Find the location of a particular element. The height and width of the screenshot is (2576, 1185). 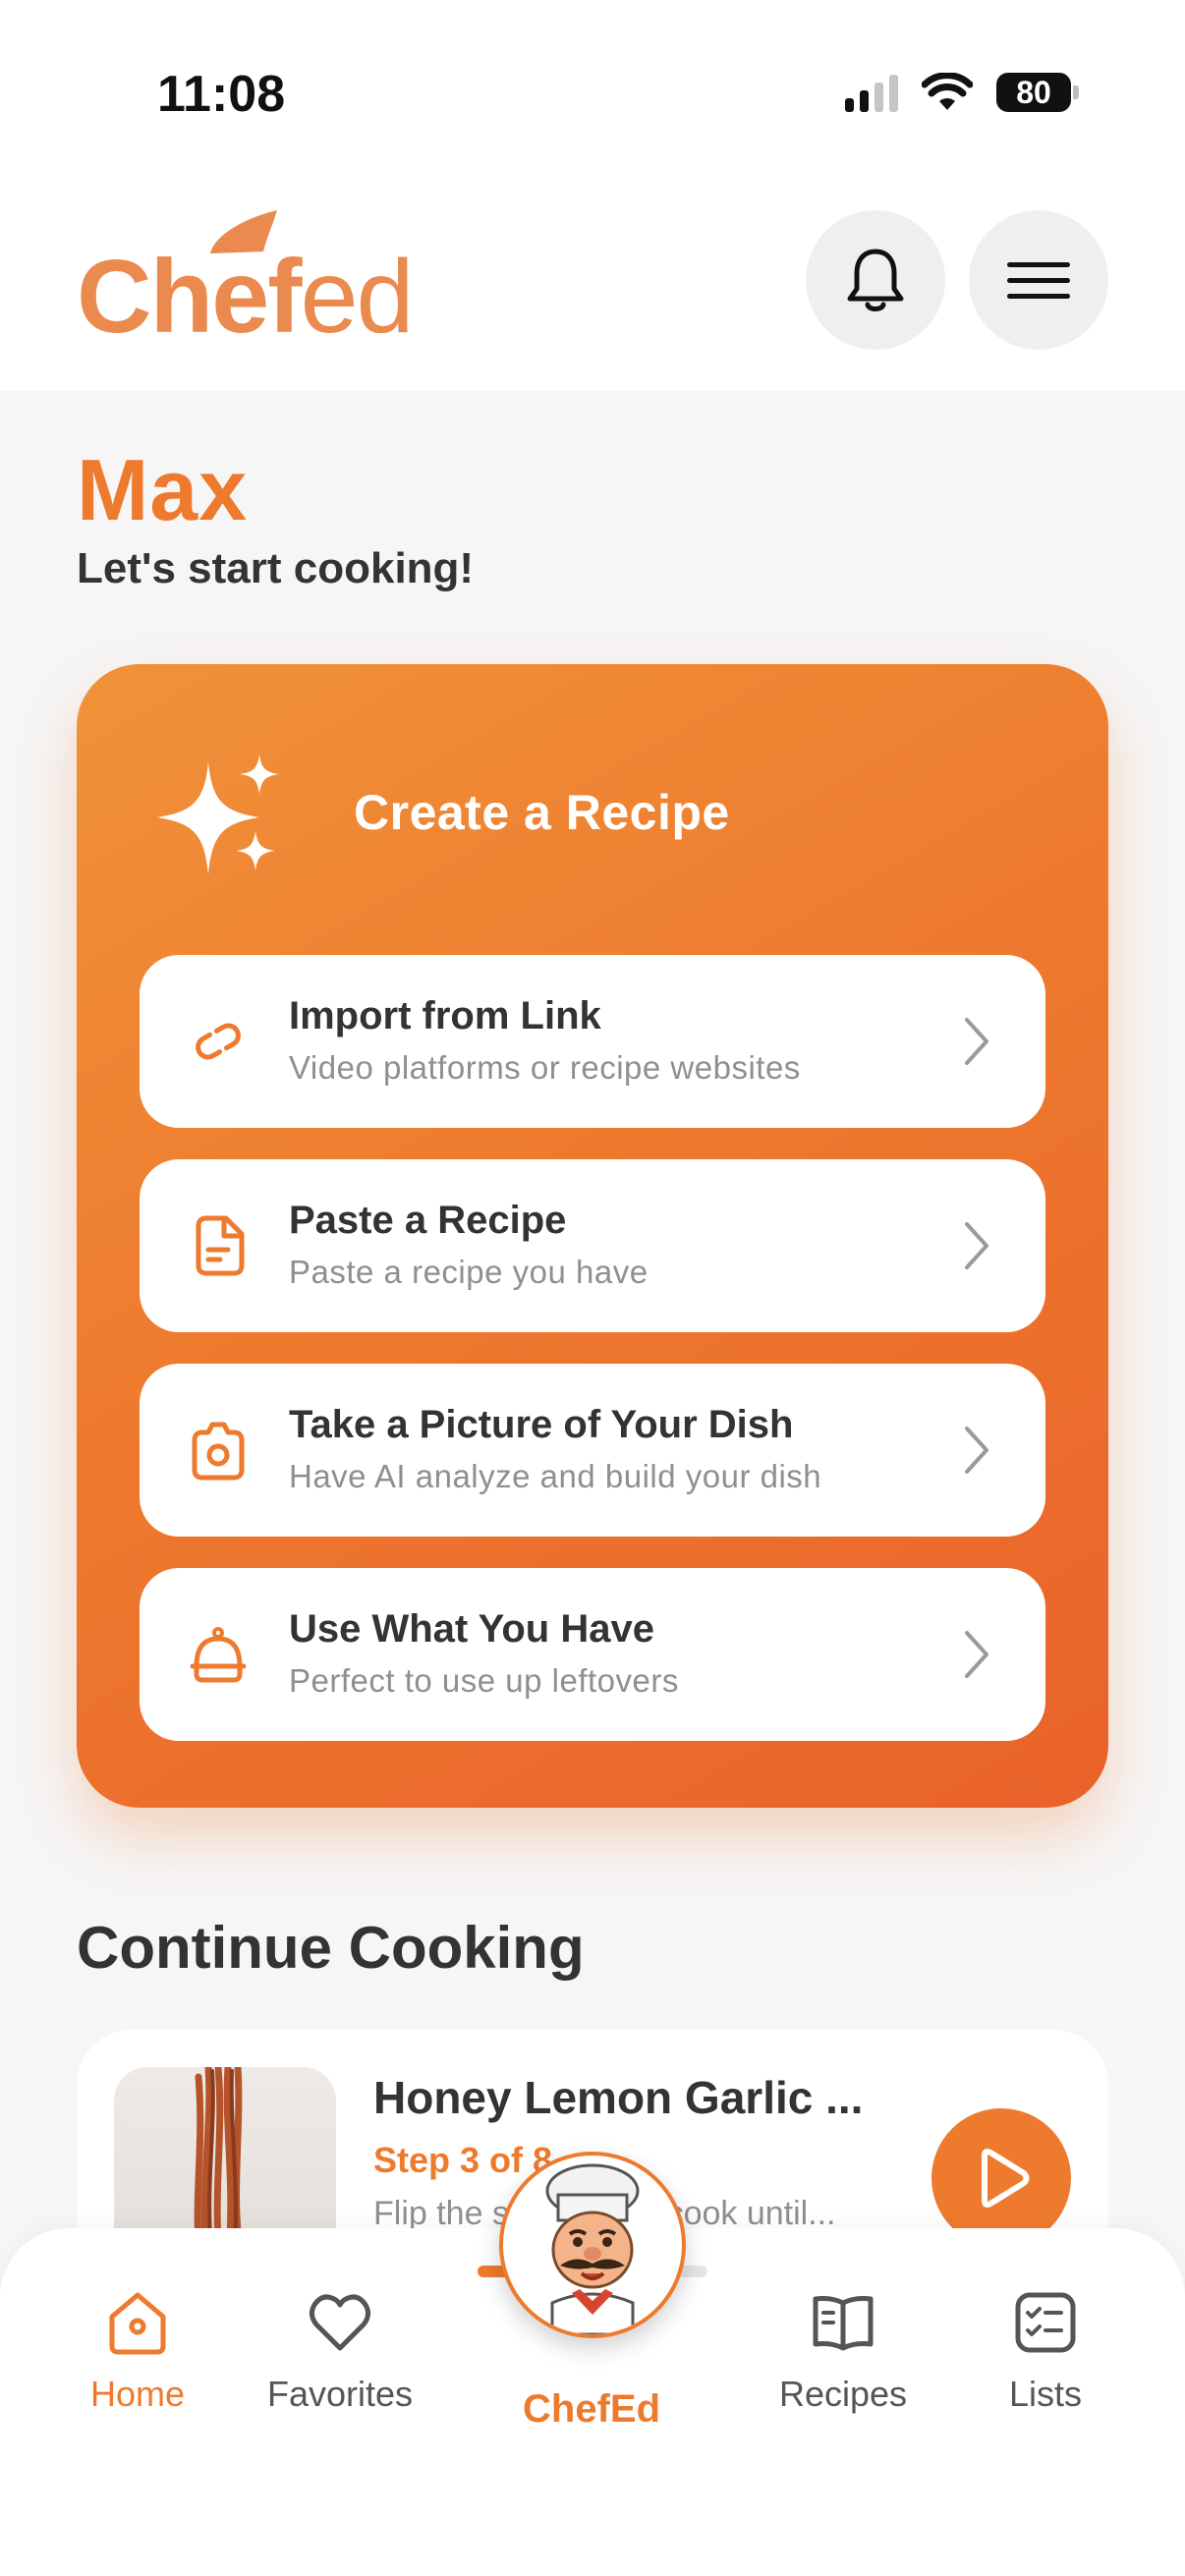

tab-favorites: Favorites is located at coordinates (340, 2351).